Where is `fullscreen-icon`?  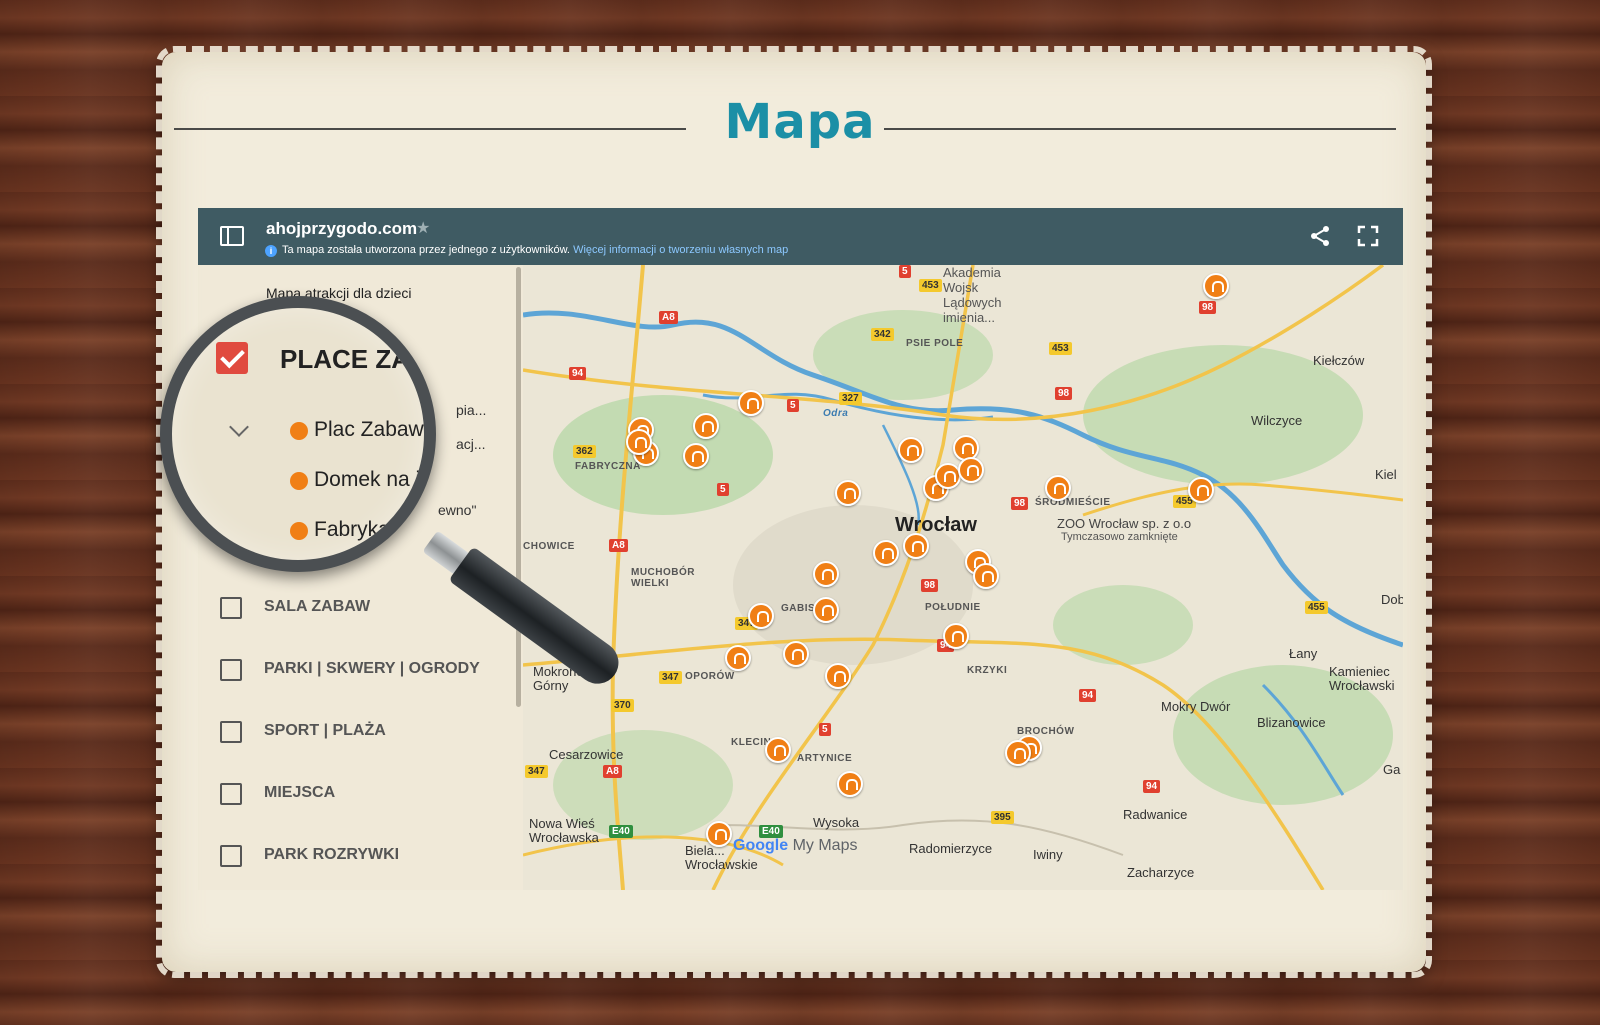 fullscreen-icon is located at coordinates (1368, 236).